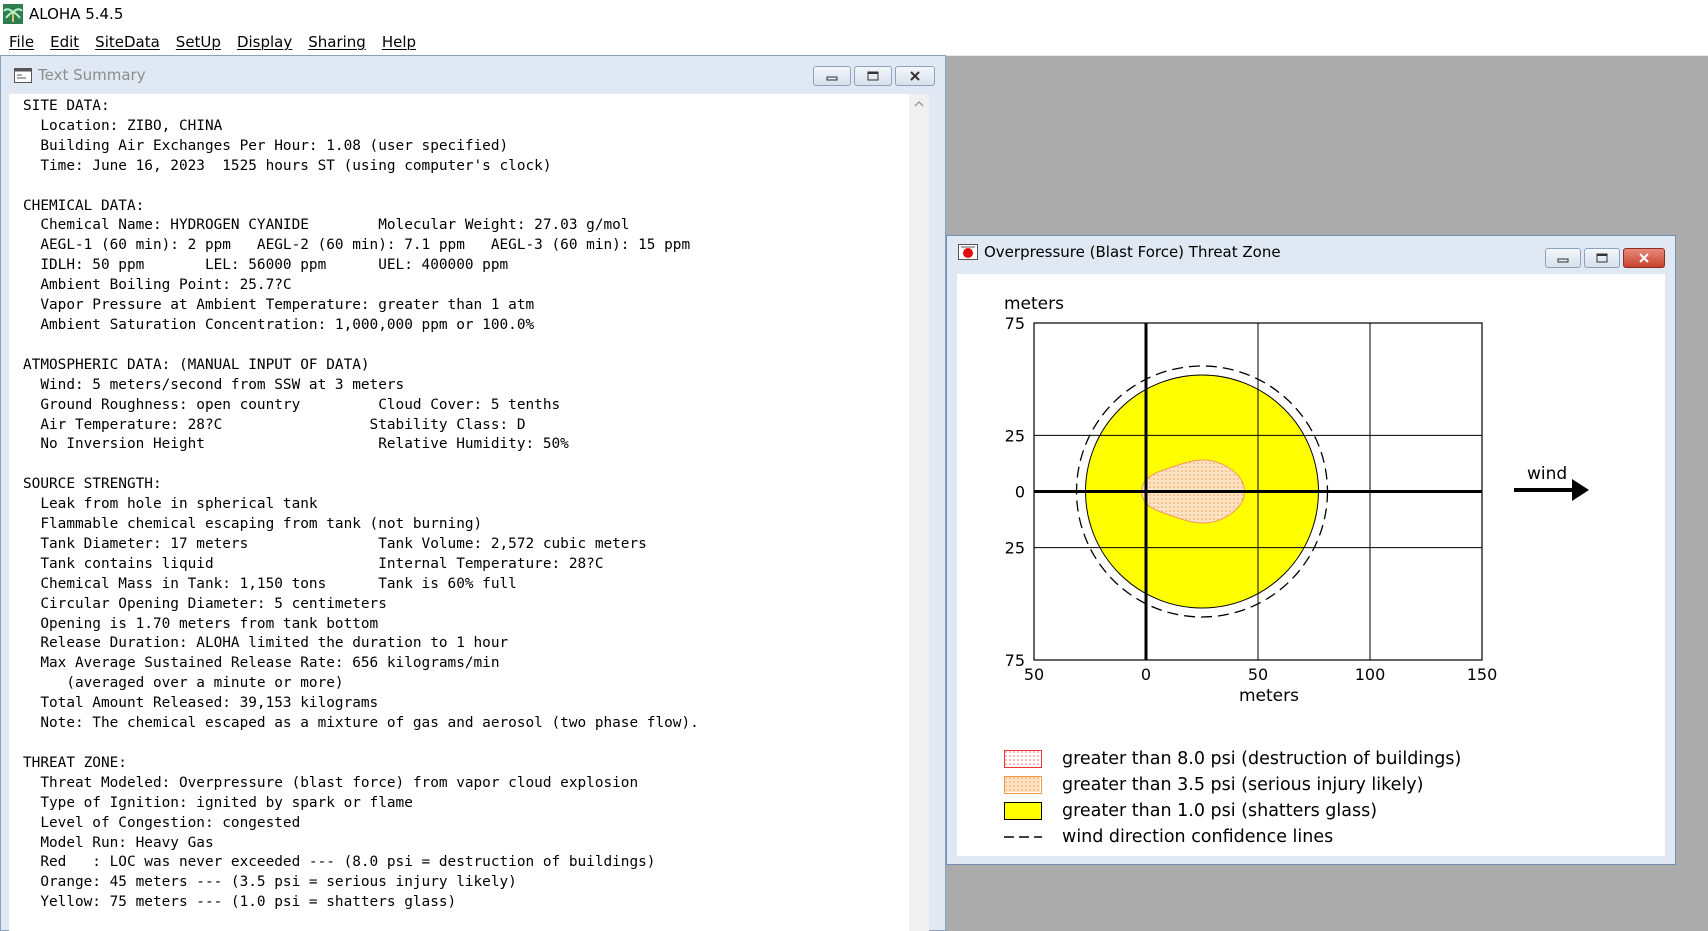 The width and height of the screenshot is (1708, 931). Describe the element at coordinates (919, 512) in the screenshot. I see `vertical-scrollbar` at that location.